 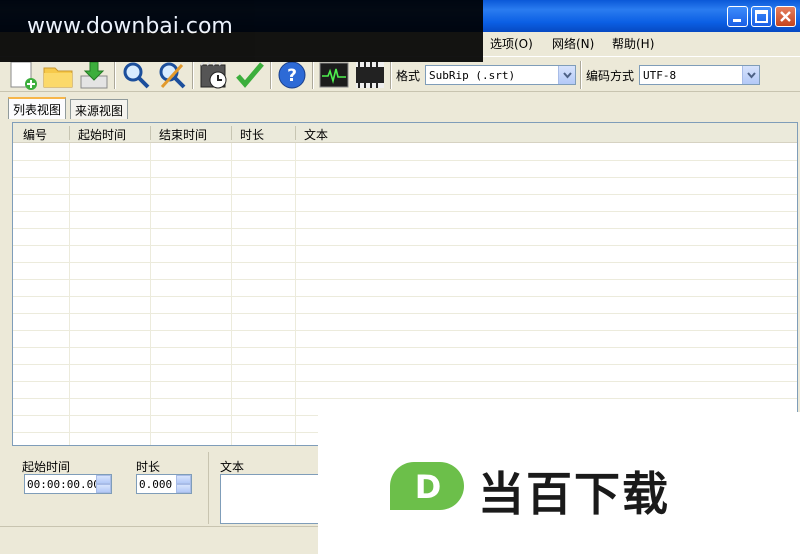 What do you see at coordinates (316, 134) in the screenshot?
I see `column-header-text: 文本` at bounding box center [316, 134].